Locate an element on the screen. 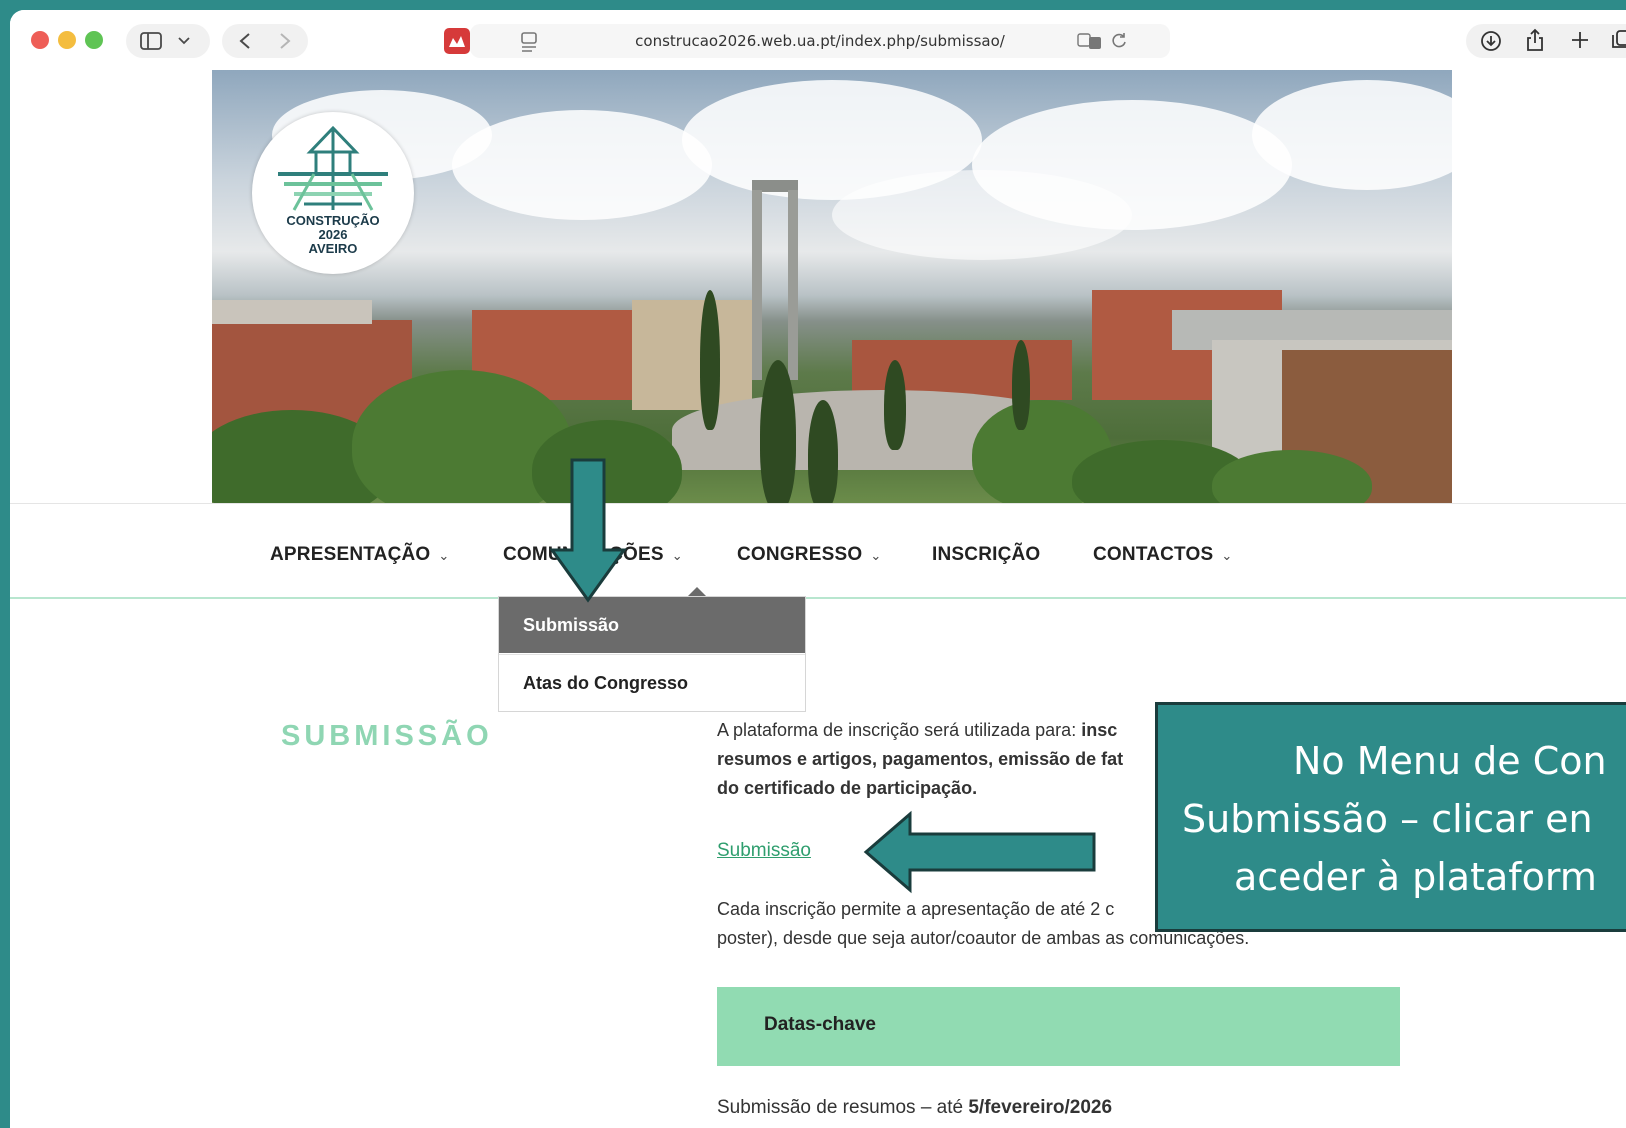 The width and height of the screenshot is (1626, 1128). share-icon is located at coordinates (1535, 40).